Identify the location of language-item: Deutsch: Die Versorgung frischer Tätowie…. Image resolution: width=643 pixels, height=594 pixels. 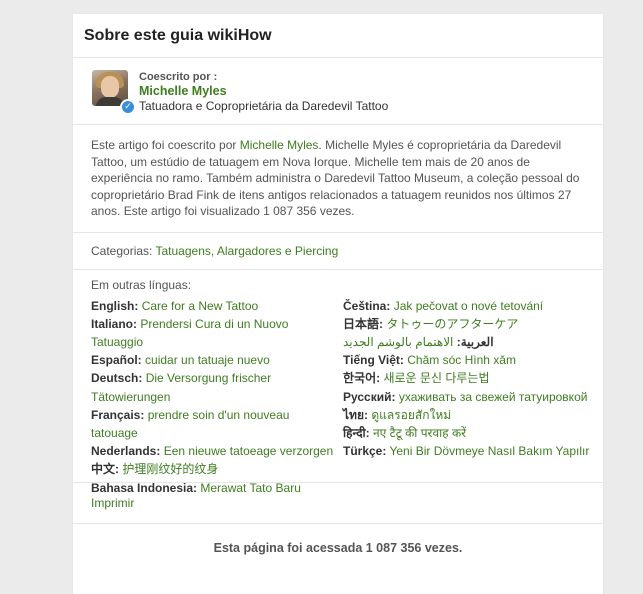
(213, 387).